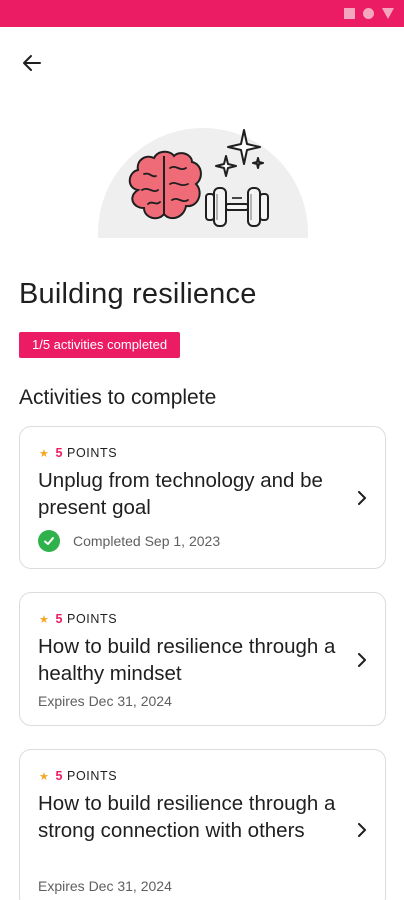 The height and width of the screenshot is (900, 404). I want to click on back-button, so click(32, 63).